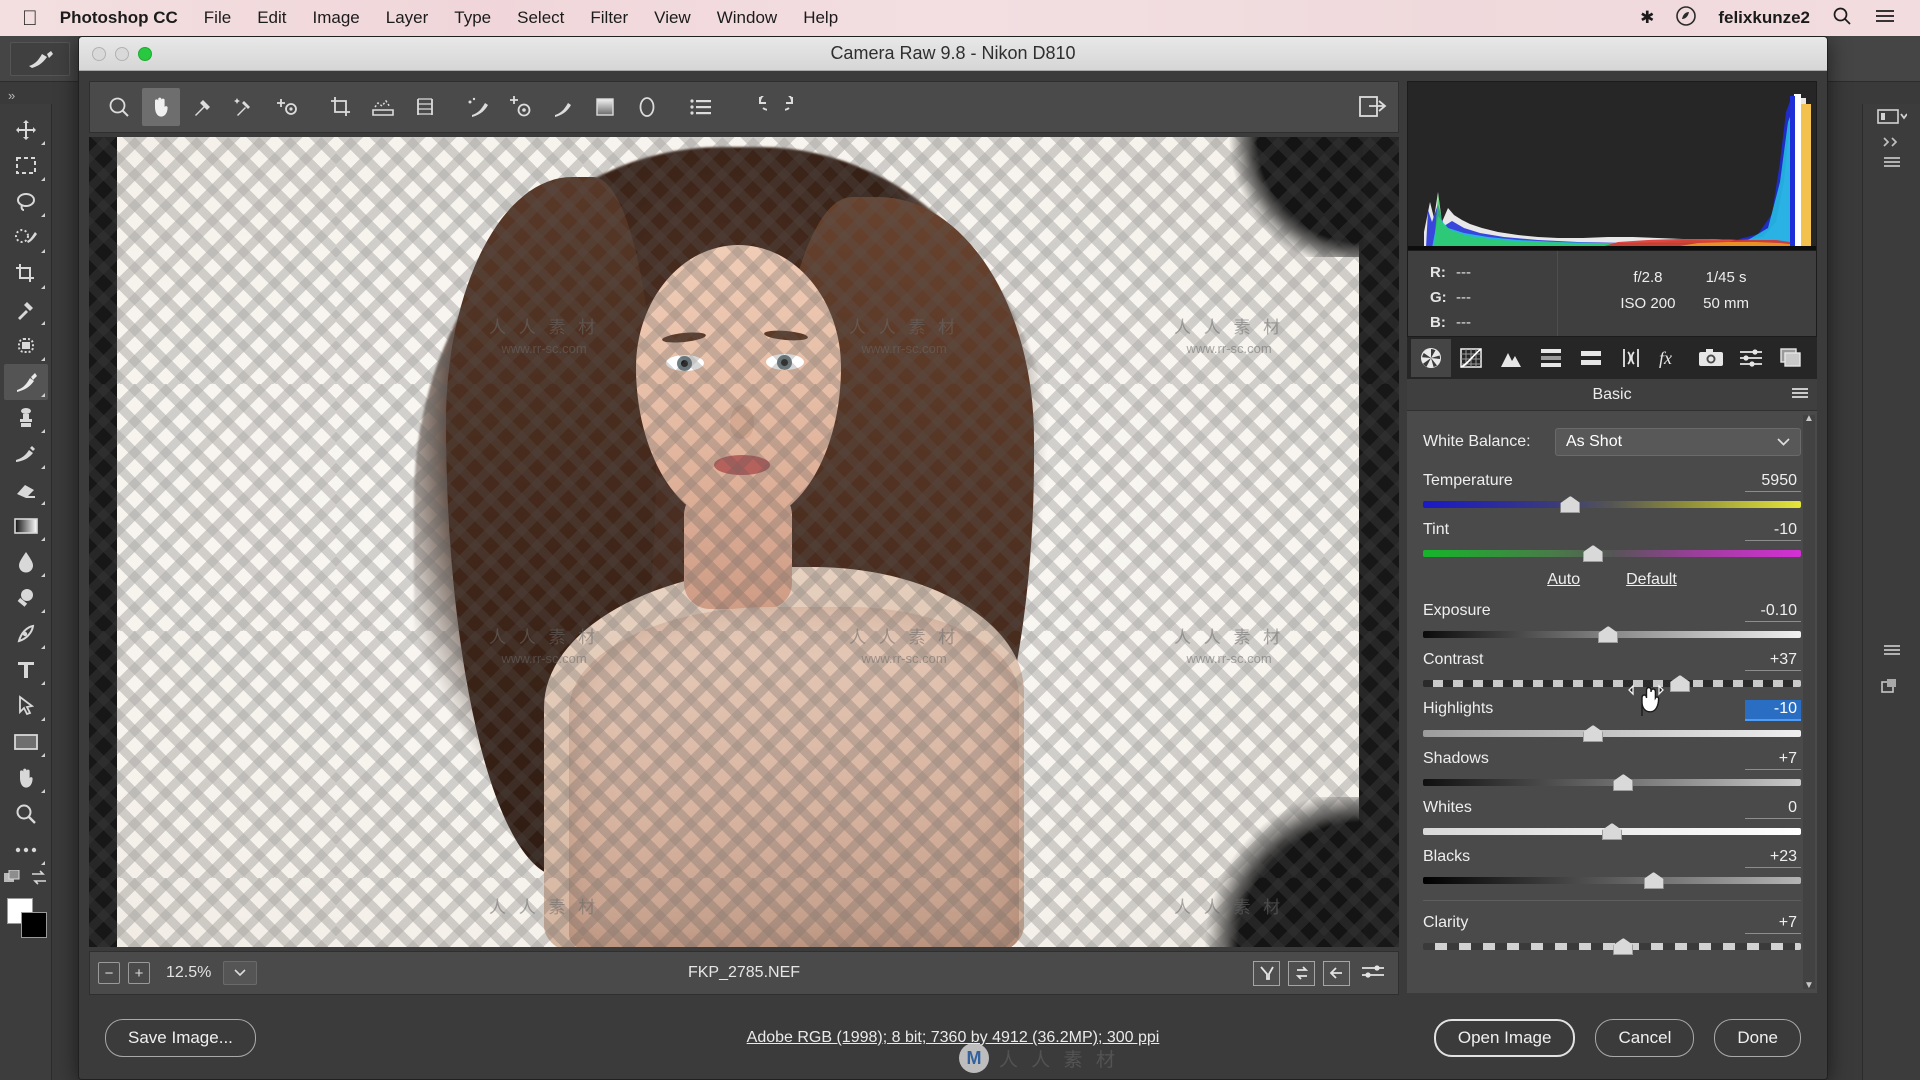  What do you see at coordinates (26, 562) in the screenshot?
I see `blur-tool` at bounding box center [26, 562].